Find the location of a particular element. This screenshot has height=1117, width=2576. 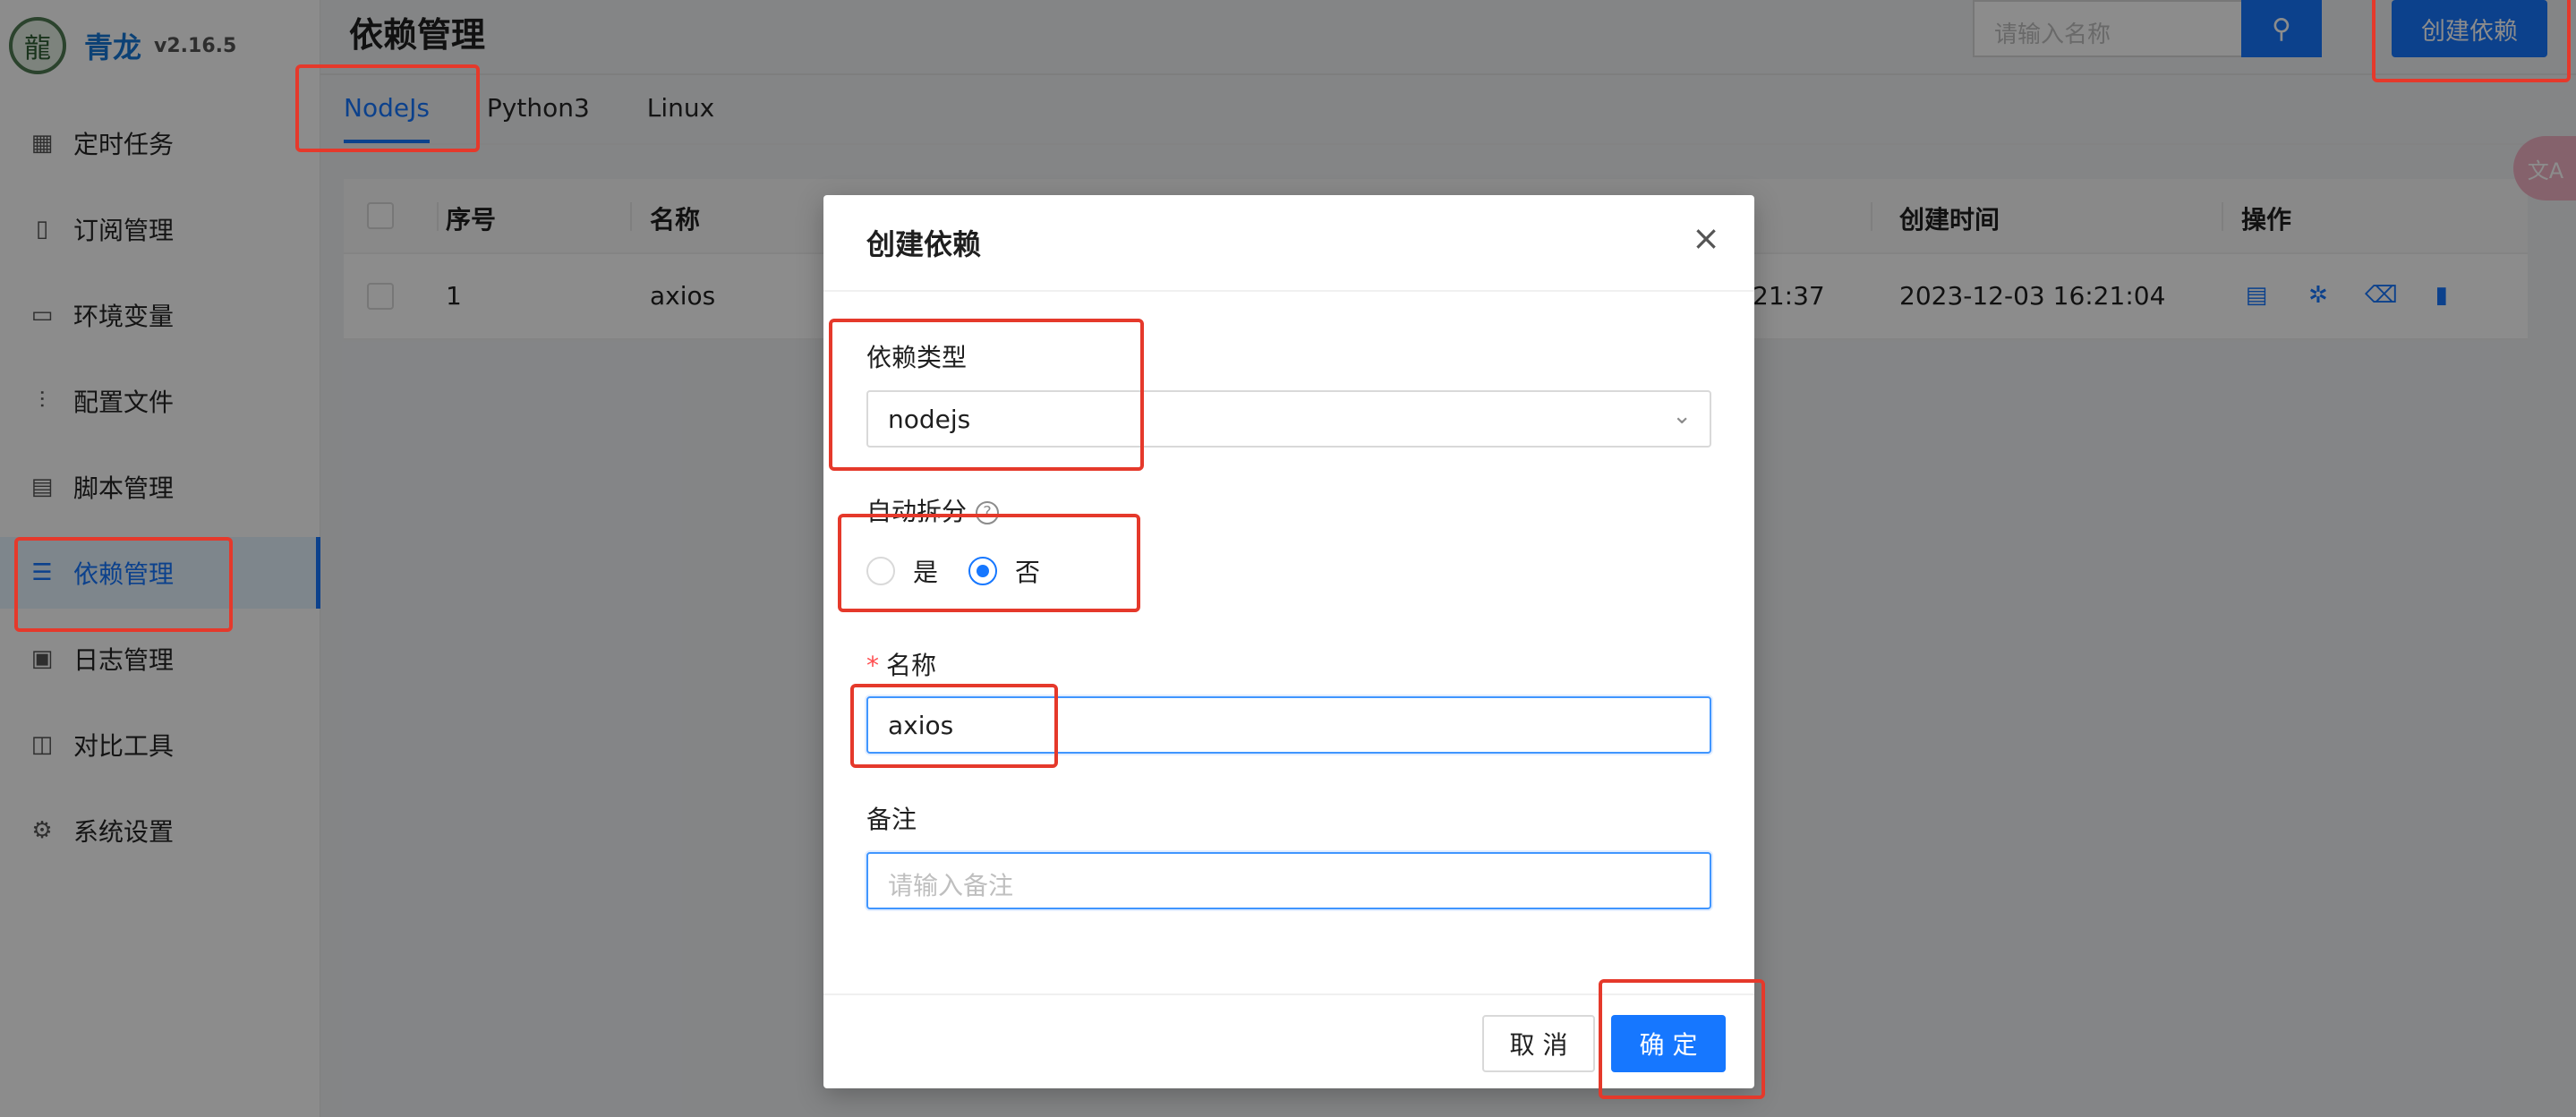

remark-label: 备注 is located at coordinates (891, 819).